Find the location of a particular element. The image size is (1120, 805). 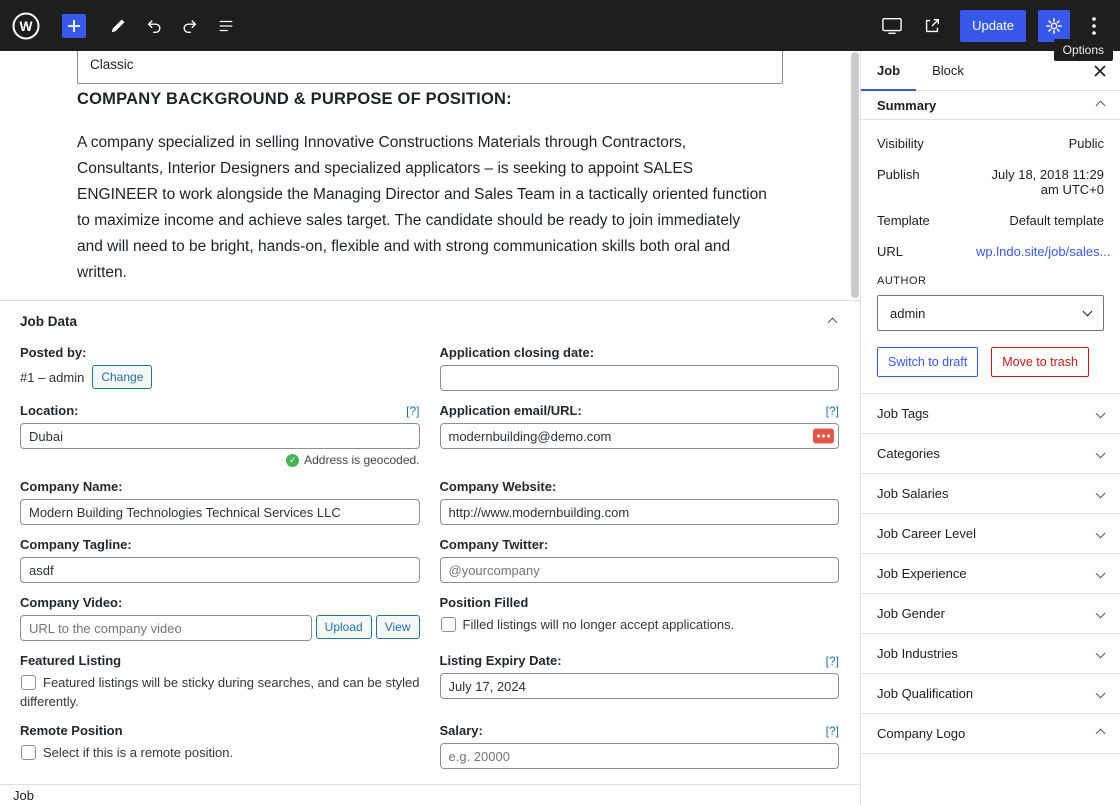

company-website-input is located at coordinates (639, 512).